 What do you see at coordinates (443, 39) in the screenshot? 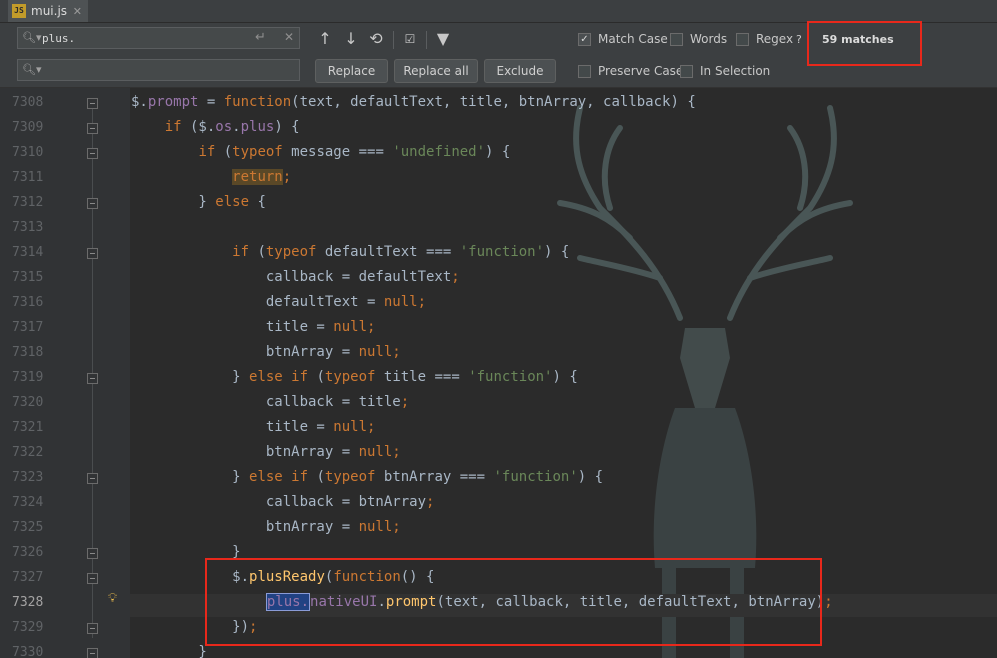
I see `filter-icon: ▼` at bounding box center [443, 39].